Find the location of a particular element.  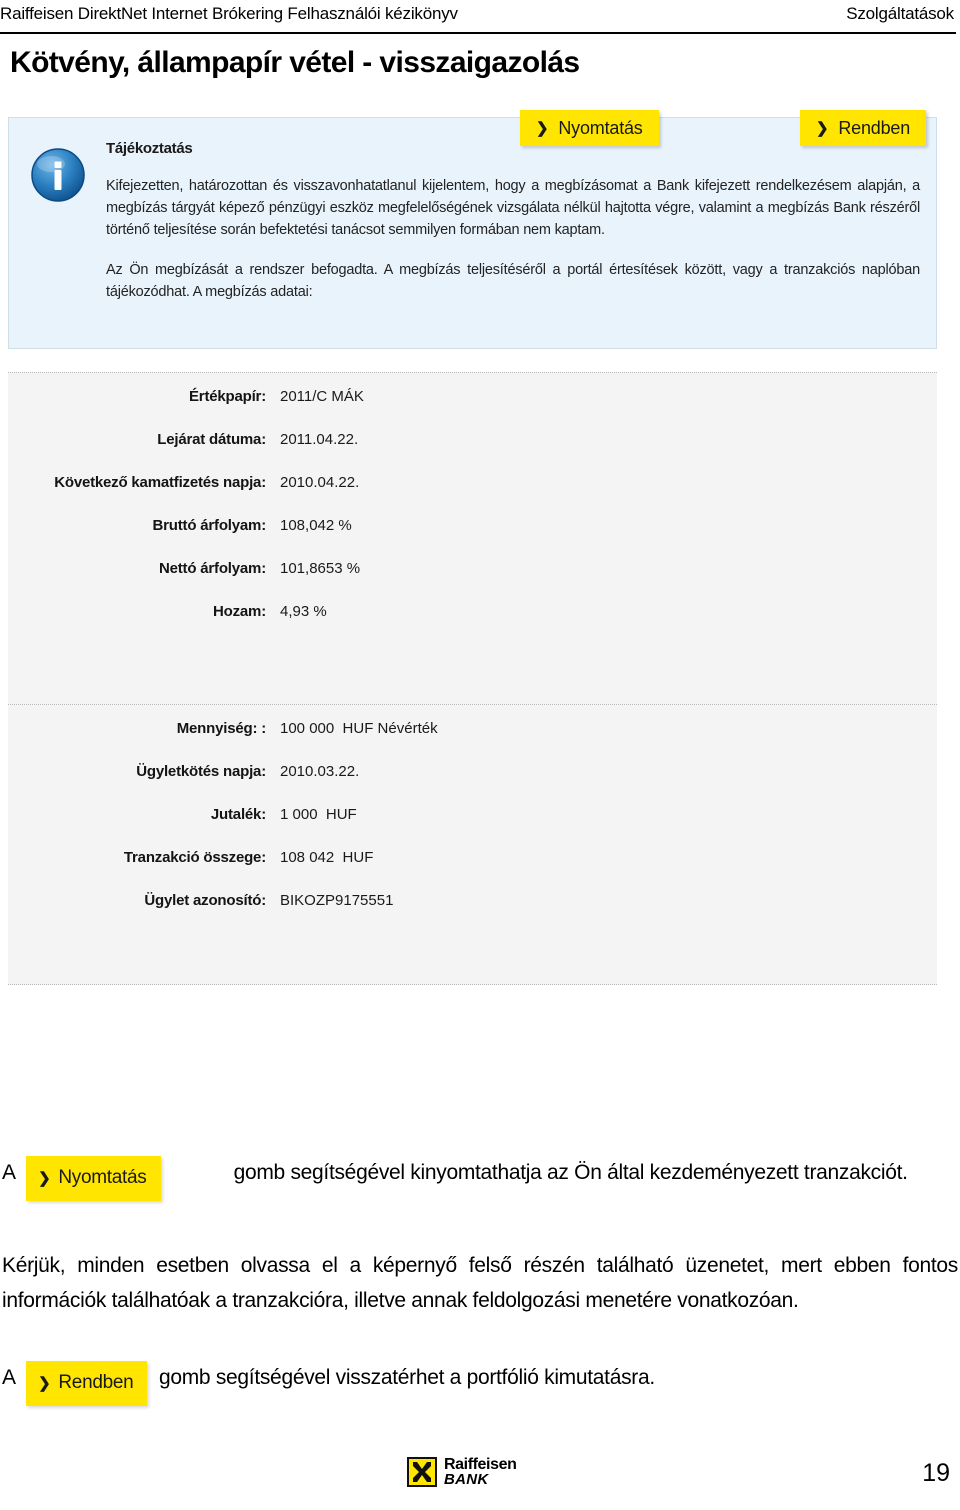

detail-value: 108,042 % is located at coordinates (316, 525).